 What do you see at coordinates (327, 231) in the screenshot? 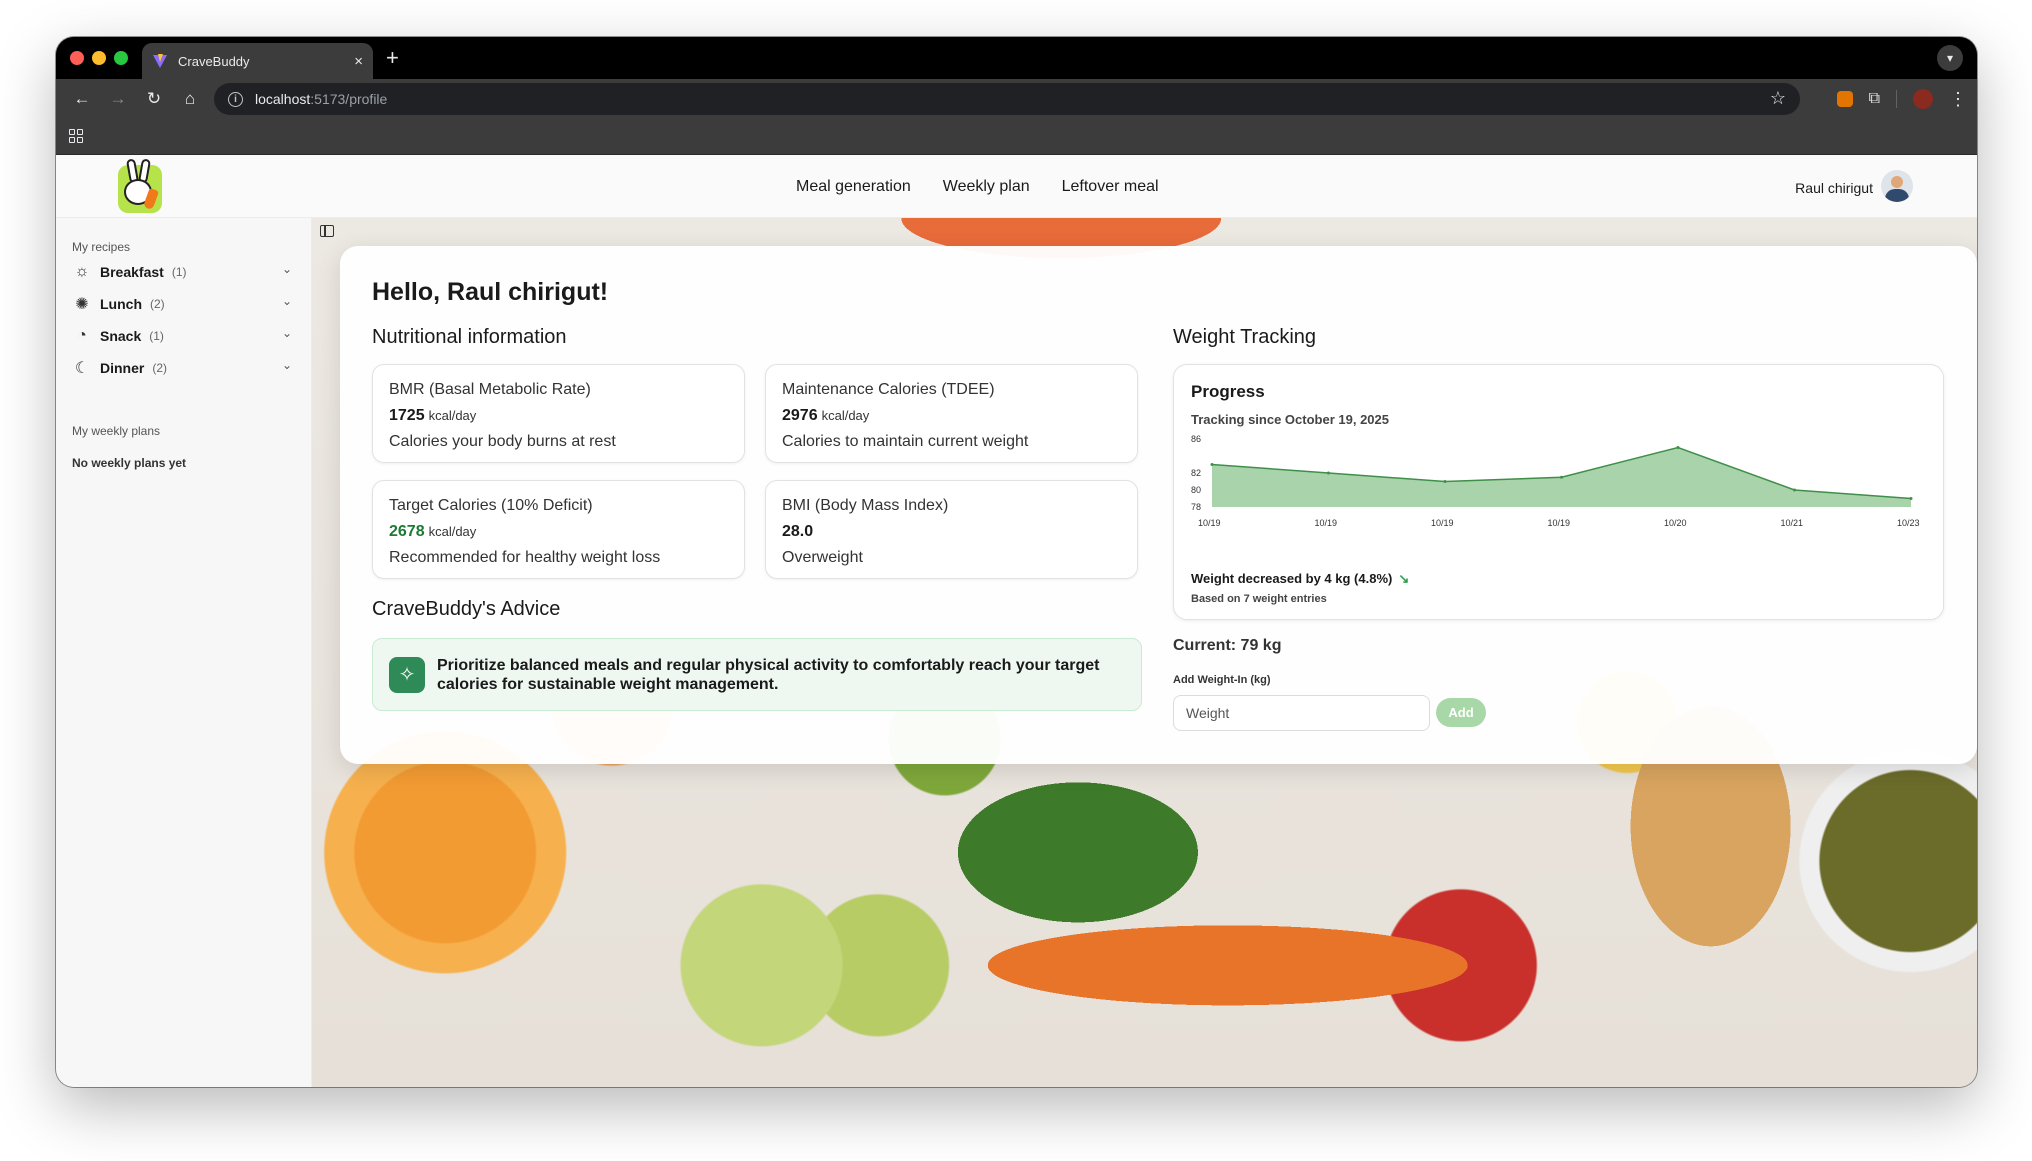
I see `sidebar-toggle-icon` at bounding box center [327, 231].